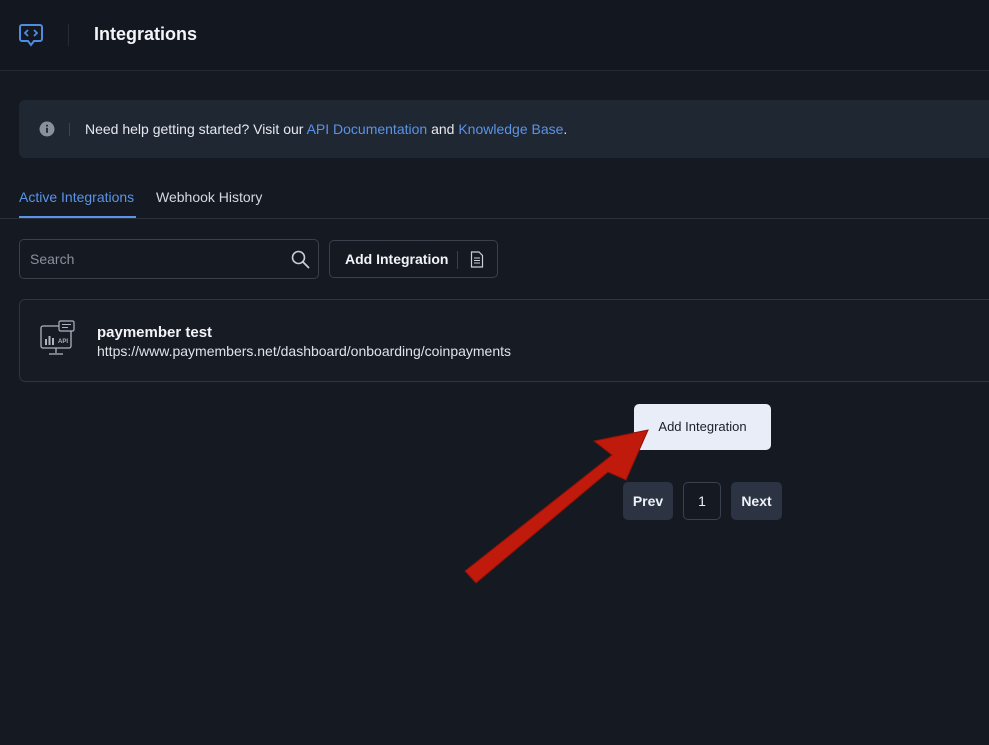 Image resolution: width=989 pixels, height=745 pixels. What do you see at coordinates (756, 501) in the screenshot?
I see `next-page-button: Next` at bounding box center [756, 501].